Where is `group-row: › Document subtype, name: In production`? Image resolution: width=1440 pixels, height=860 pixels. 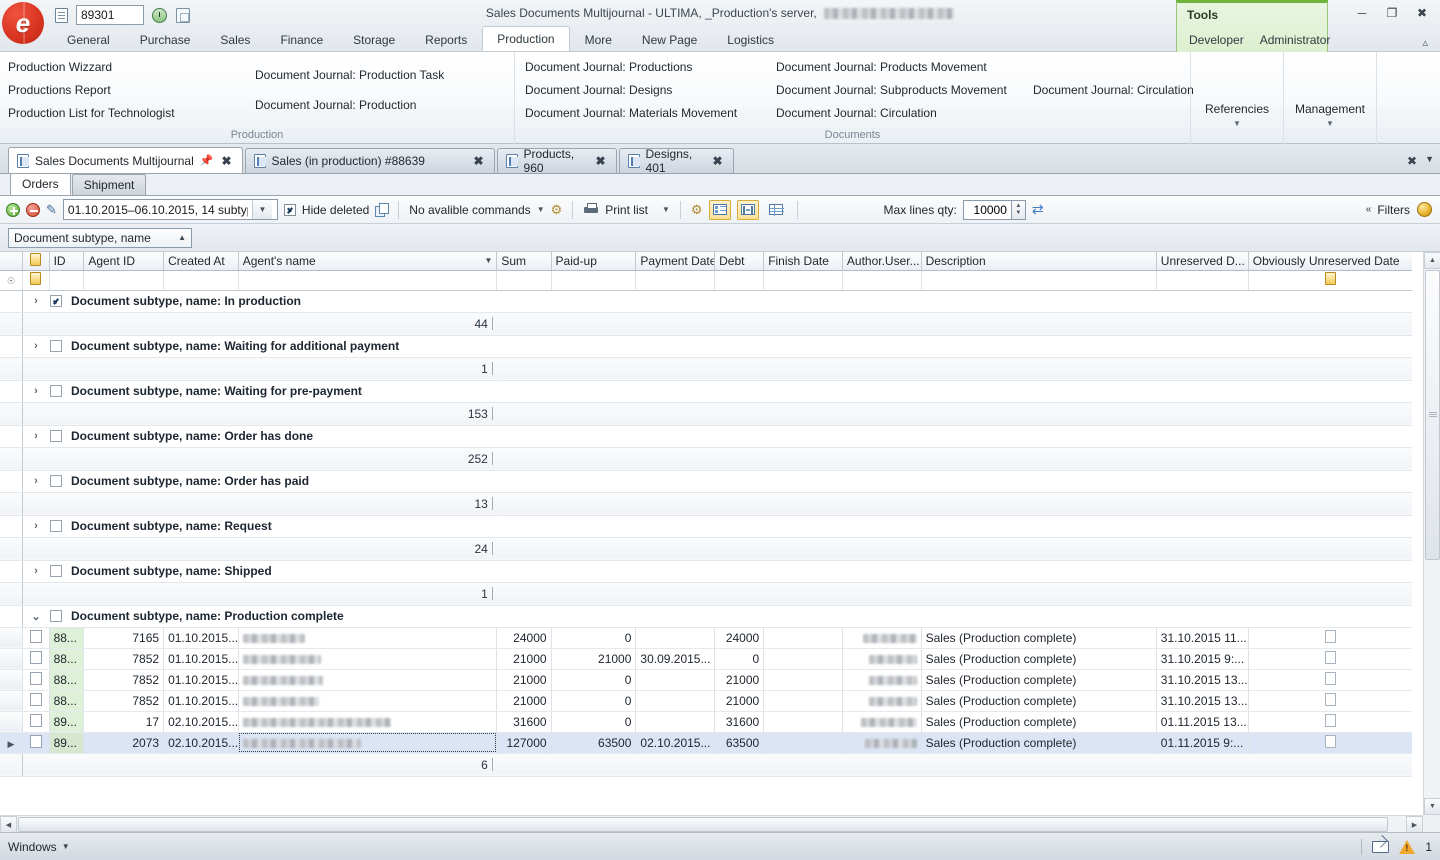
group-row: › Document subtype, name: In production is located at coordinates (706, 301).